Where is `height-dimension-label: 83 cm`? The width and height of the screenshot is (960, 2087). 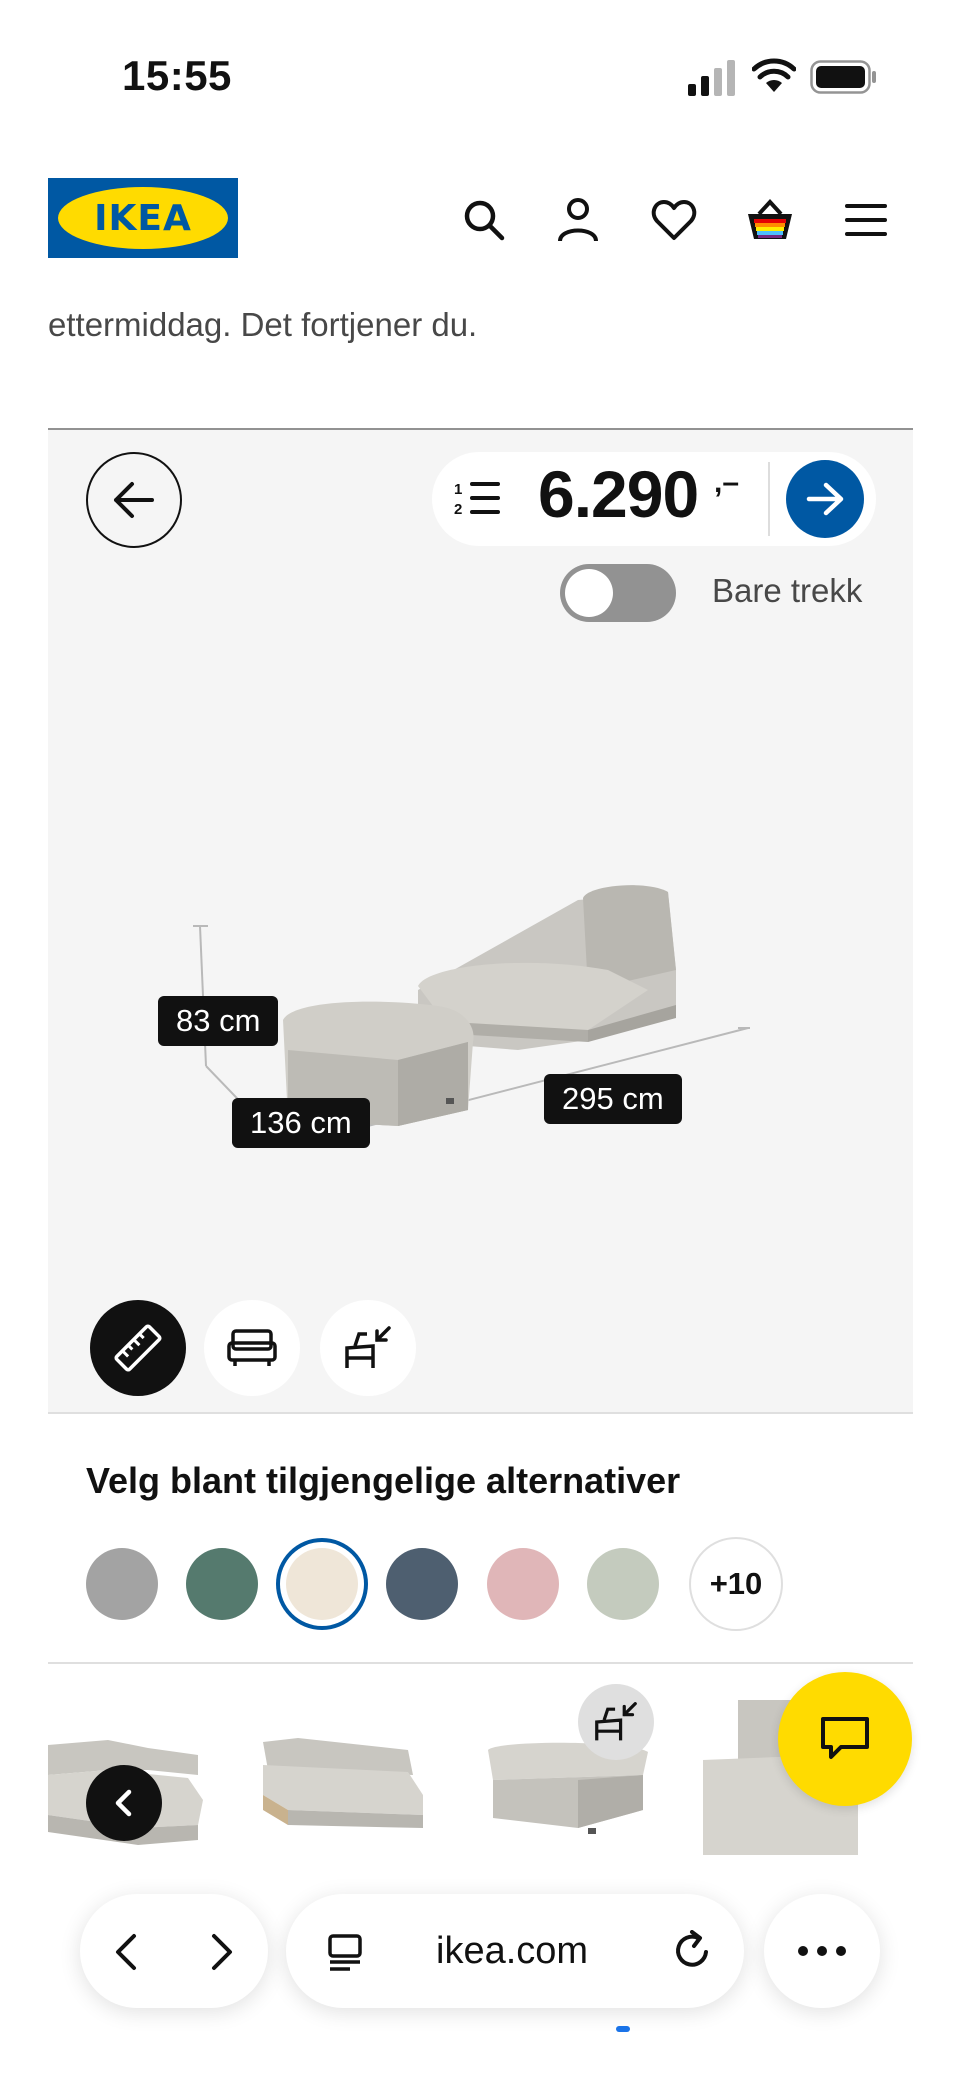
height-dimension-label: 83 cm is located at coordinates (218, 1021).